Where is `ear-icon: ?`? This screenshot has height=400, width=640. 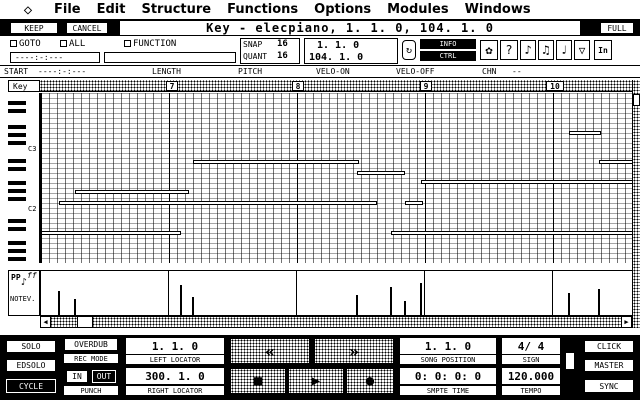
ear-icon: ? is located at coordinates (509, 50).